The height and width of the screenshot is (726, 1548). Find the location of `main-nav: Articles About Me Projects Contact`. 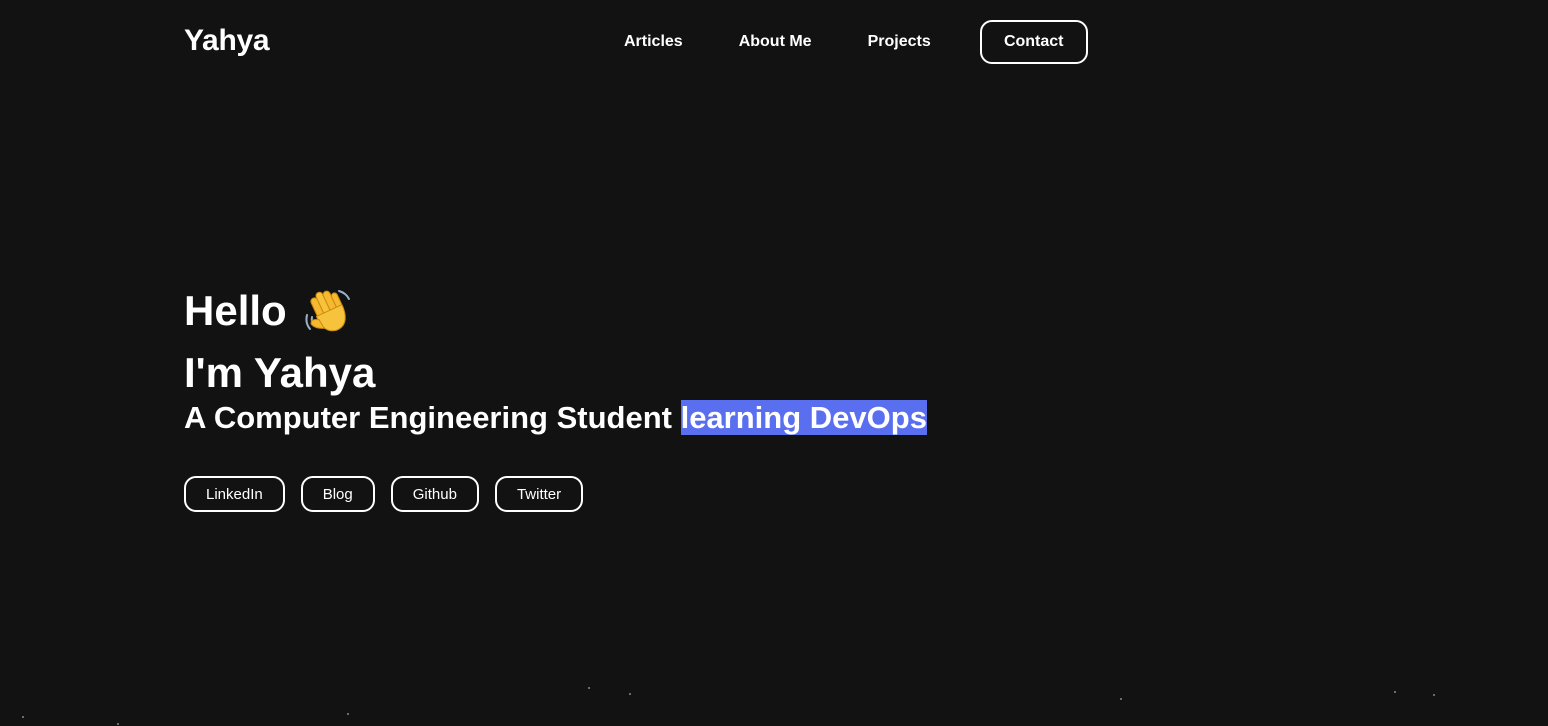

main-nav: Articles About Me Projects Contact is located at coordinates (842, 42).